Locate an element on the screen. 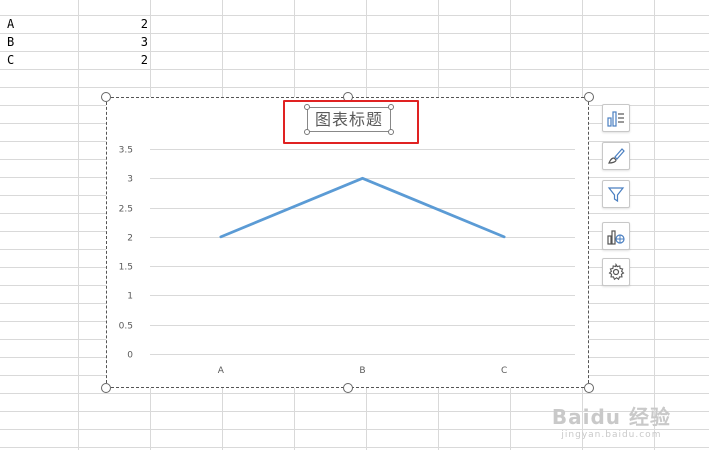  chart-type-button is located at coordinates (616, 236).